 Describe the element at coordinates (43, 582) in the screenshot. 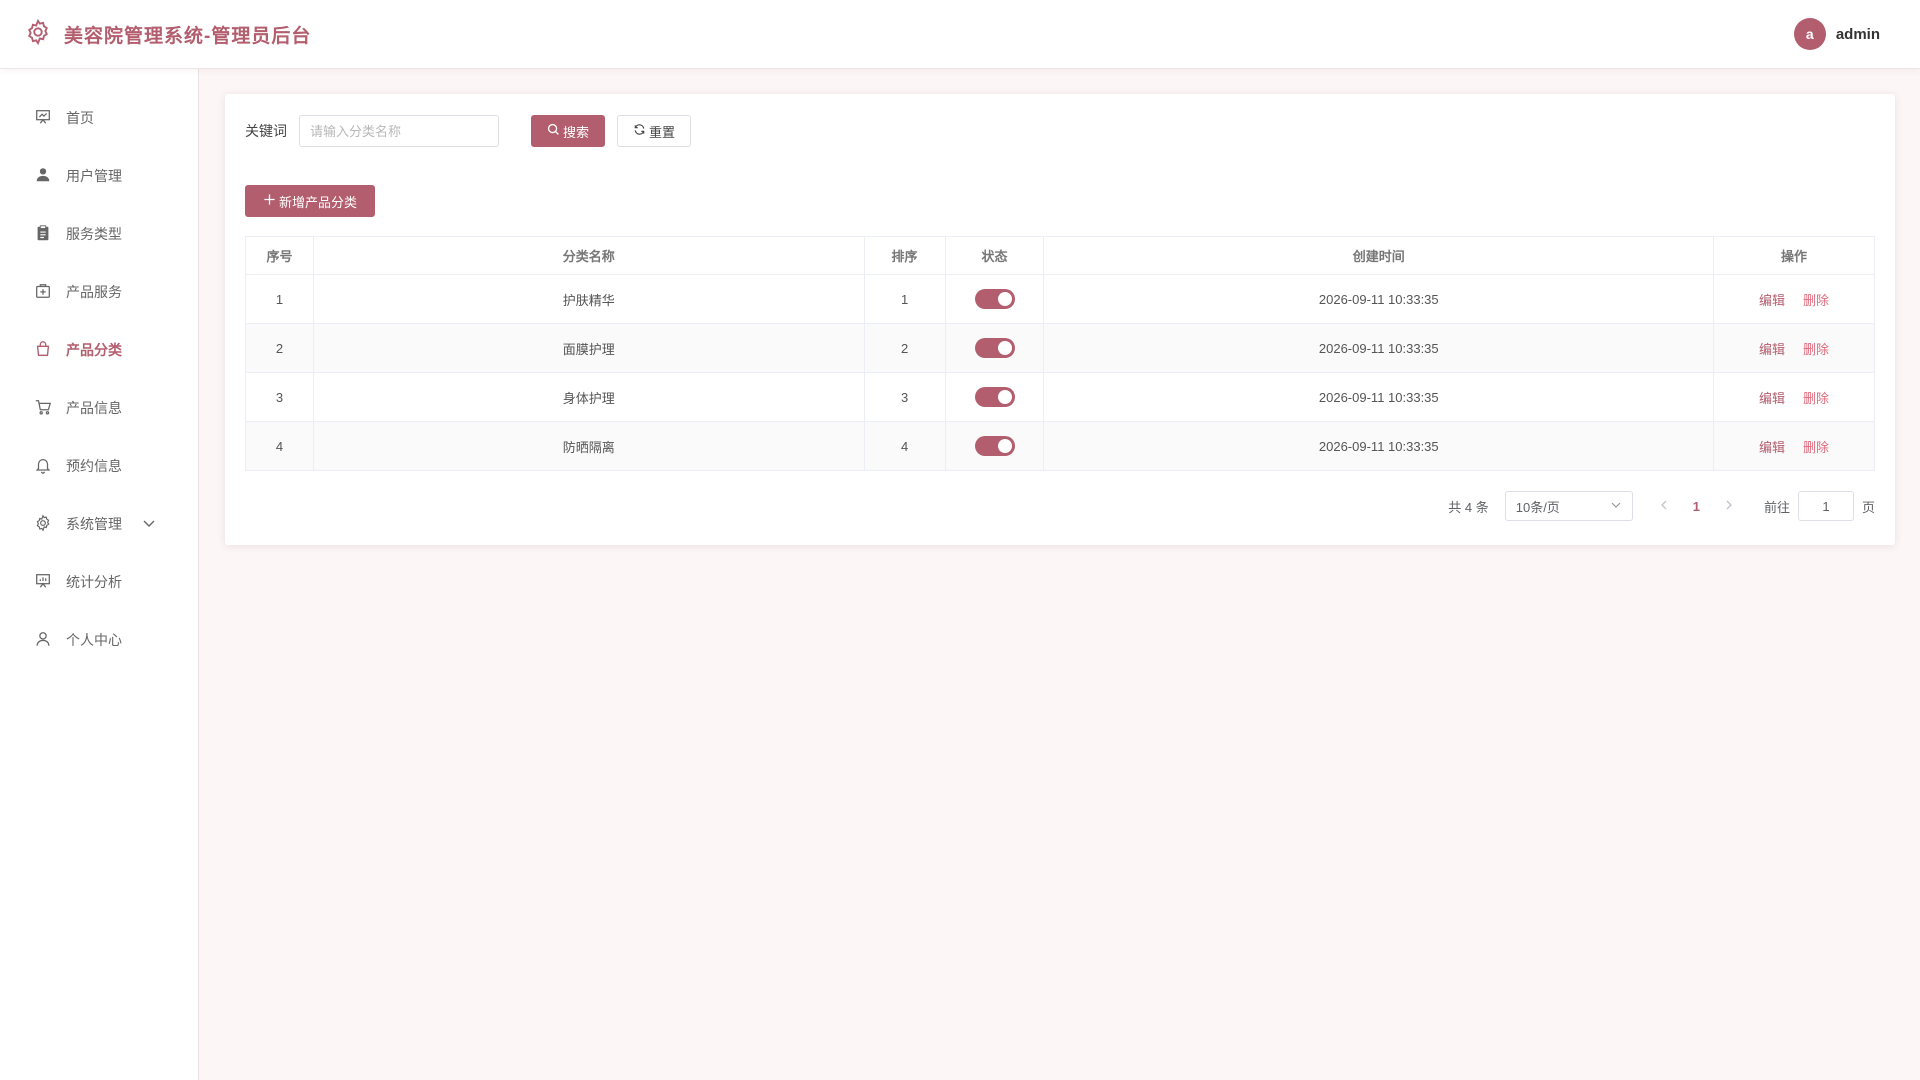

I see `chart-board-icon` at that location.